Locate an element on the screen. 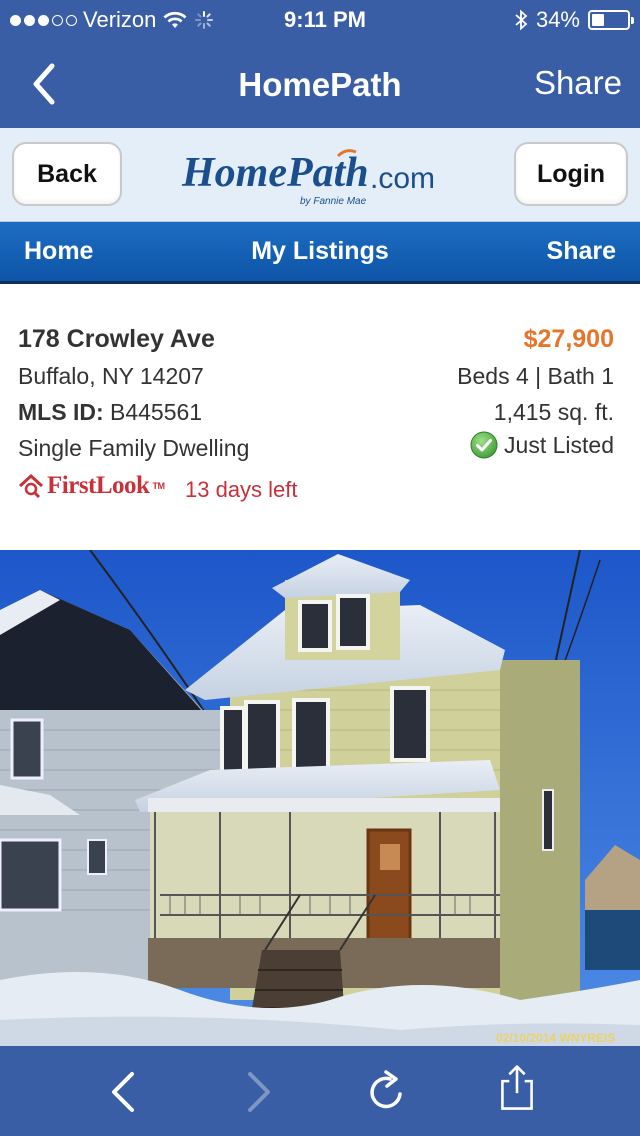  site-header: Back HomePath .com by Fannie Mae Login is located at coordinates (320, 175).